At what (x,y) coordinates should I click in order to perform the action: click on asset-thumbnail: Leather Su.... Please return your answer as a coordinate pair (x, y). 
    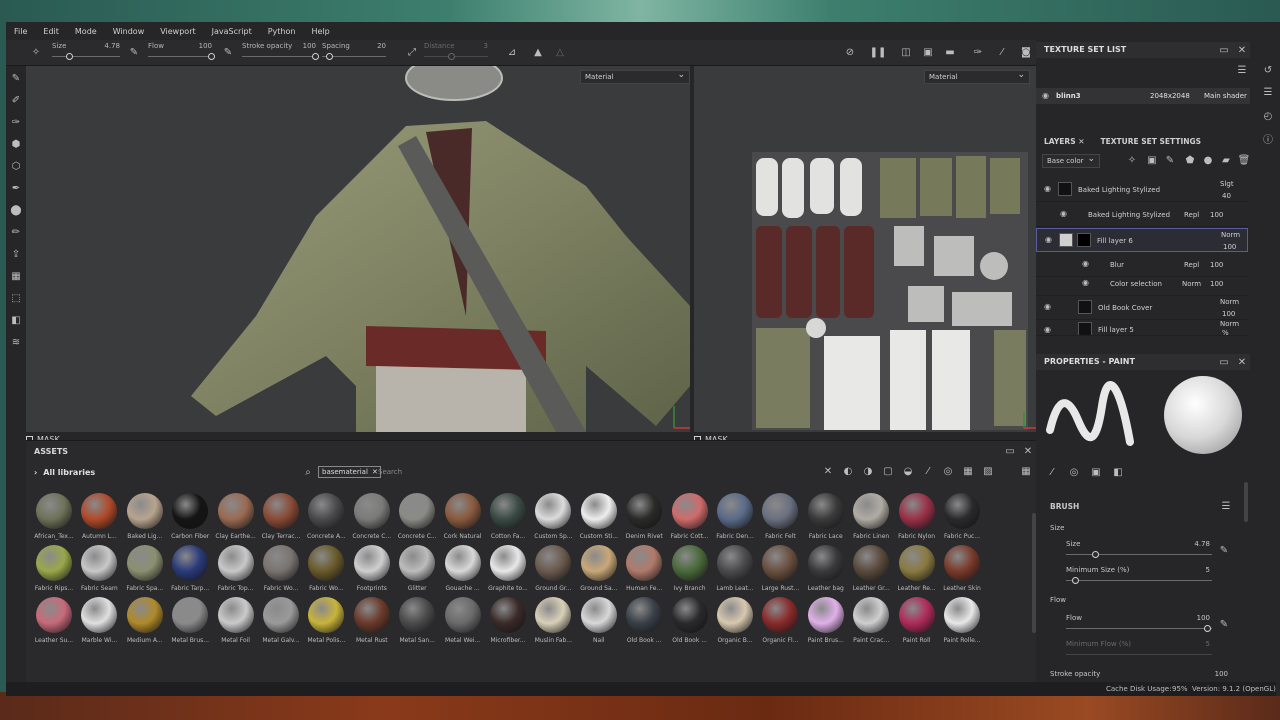
    Looking at the image, I should click on (52, 623).